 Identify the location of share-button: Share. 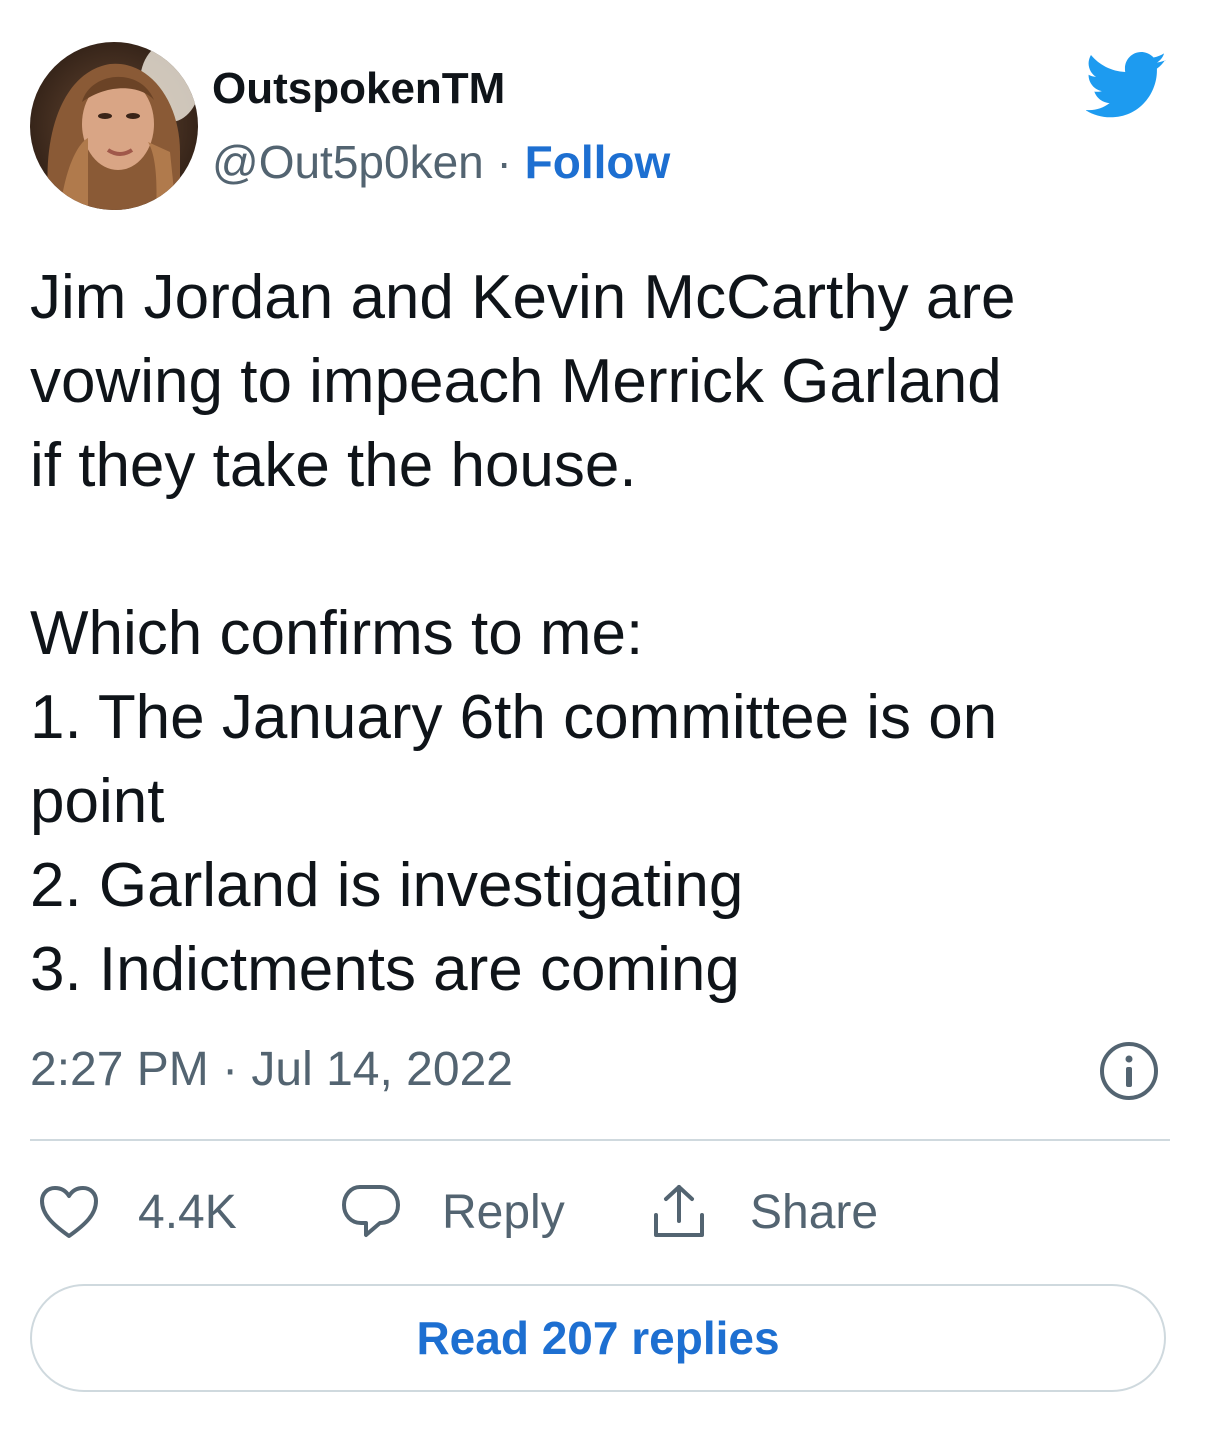
(763, 1212).